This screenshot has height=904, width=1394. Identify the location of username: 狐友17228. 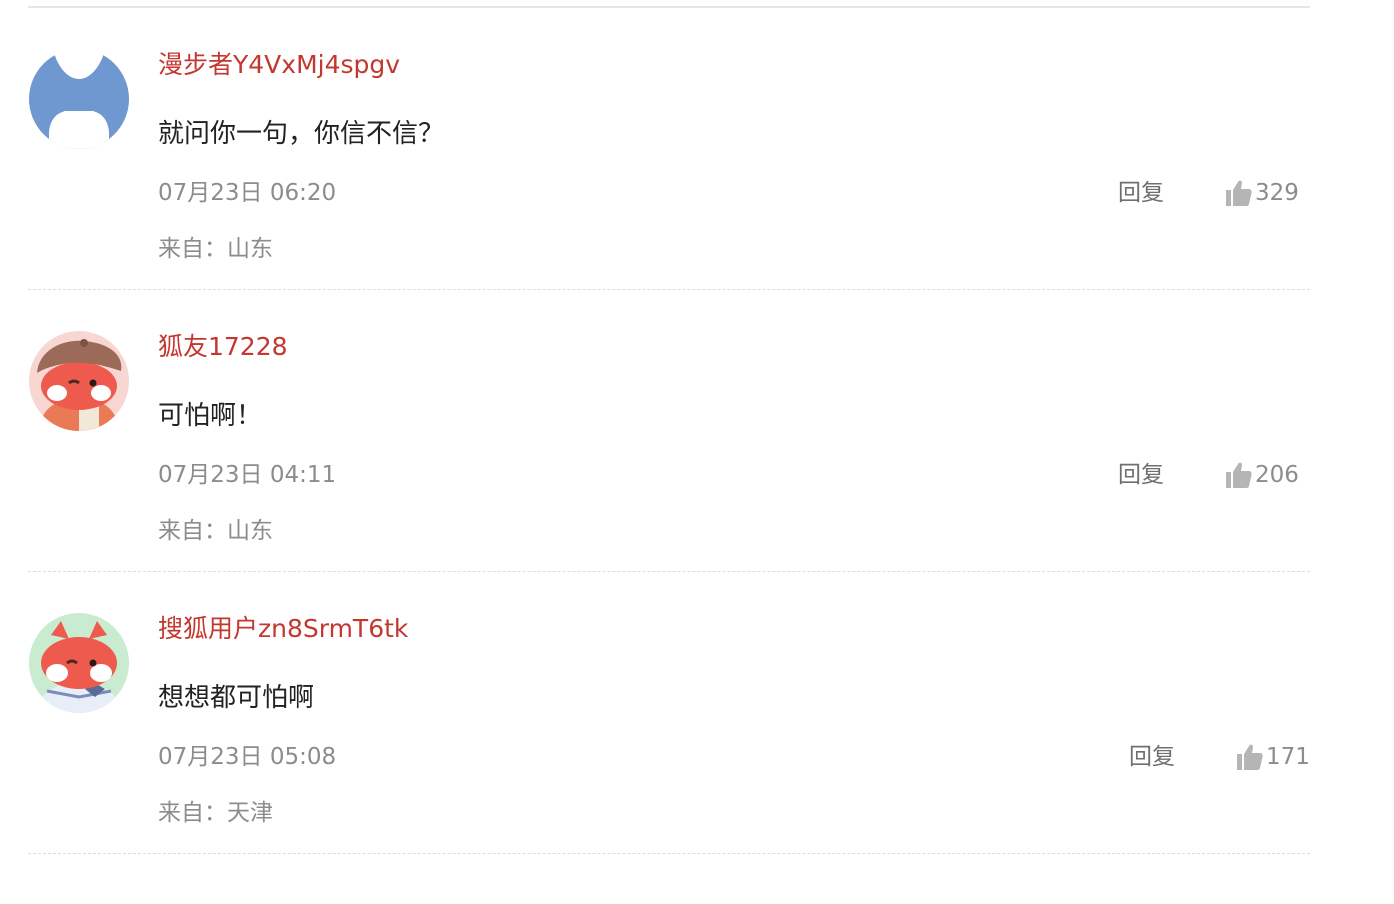
(223, 347).